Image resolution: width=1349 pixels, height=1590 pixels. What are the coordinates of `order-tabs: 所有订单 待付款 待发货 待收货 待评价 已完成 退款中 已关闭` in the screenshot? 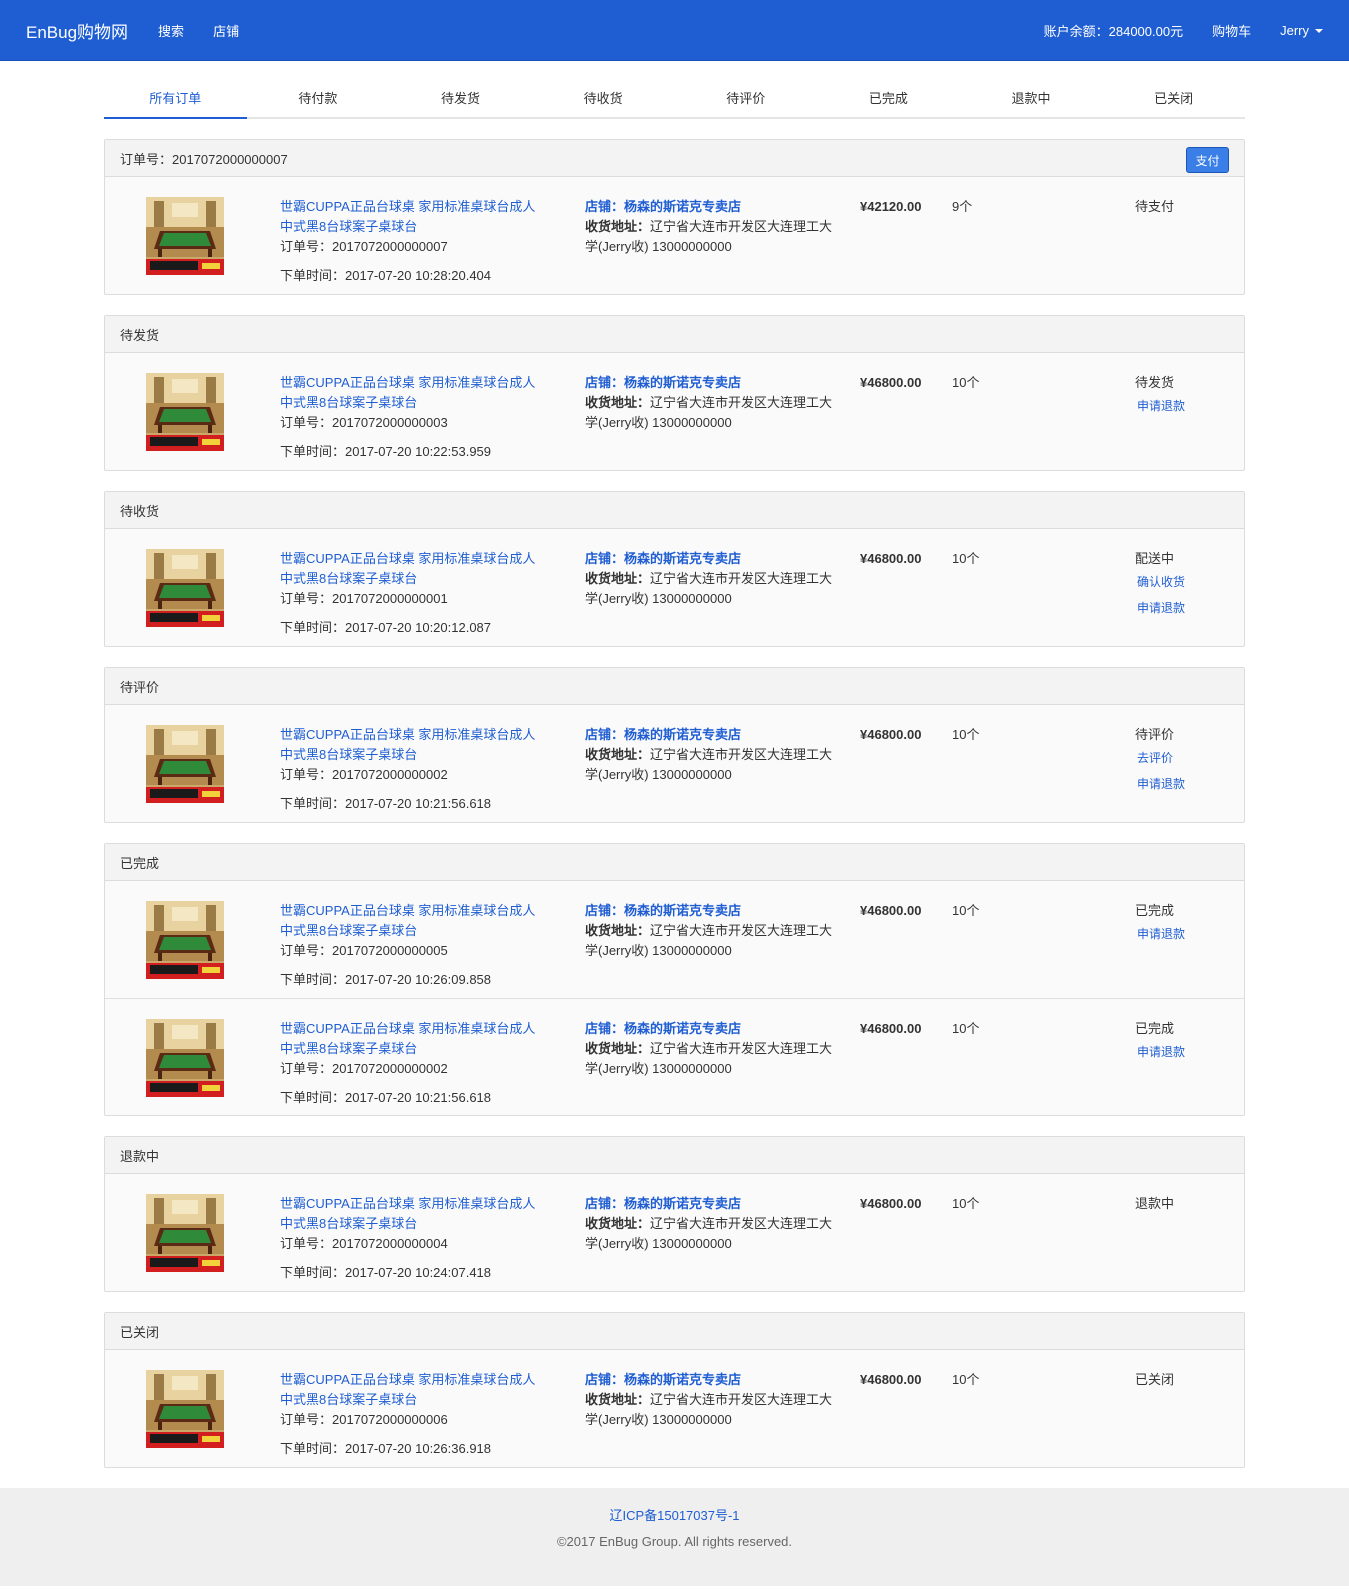 It's located at (674, 100).